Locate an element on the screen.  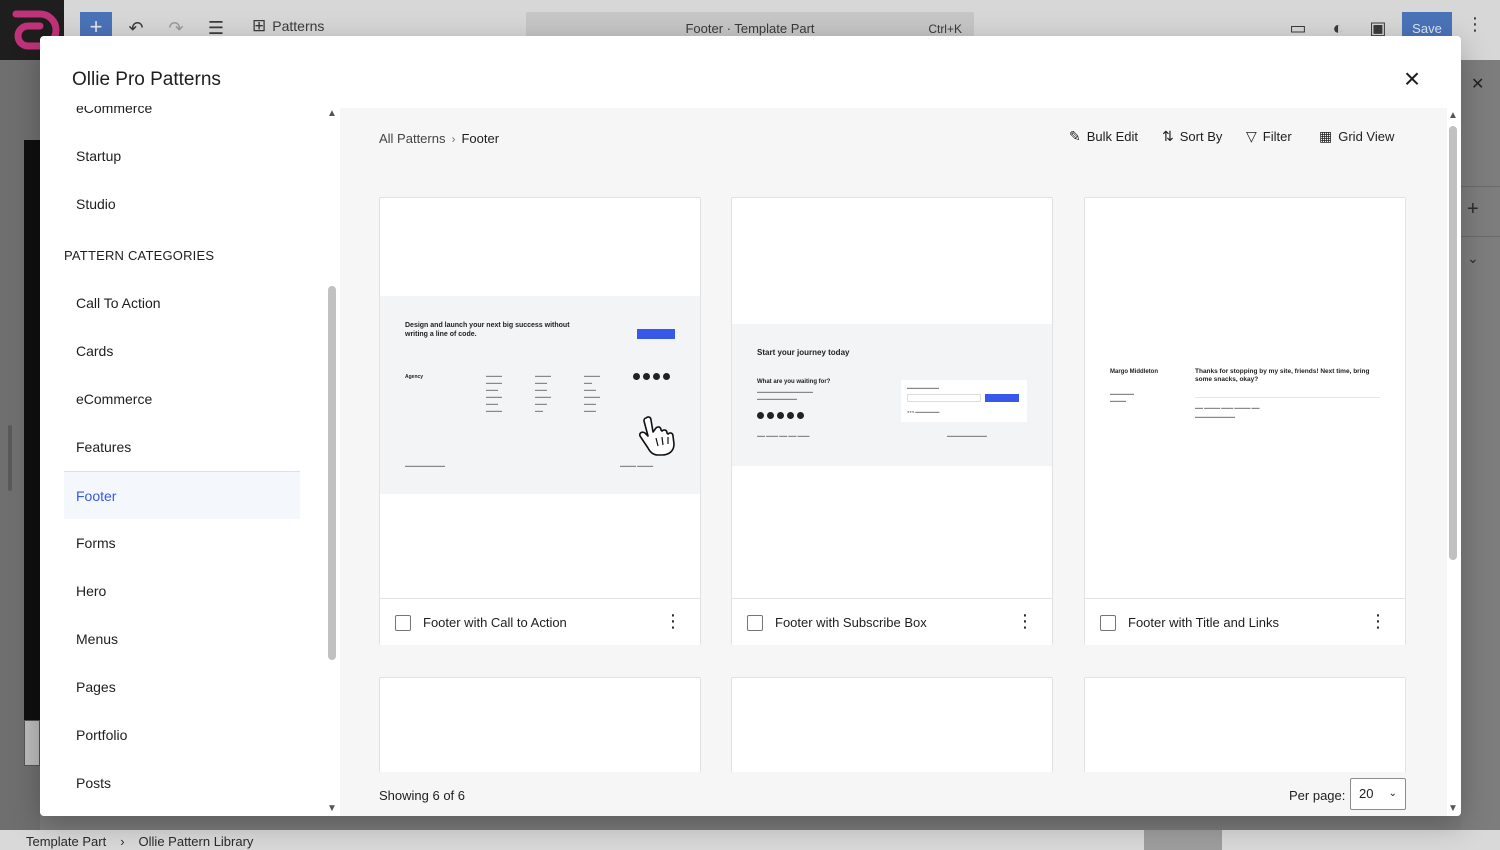
sidebar-scrollbar: ▲ ▼ is located at coordinates (333, 461).